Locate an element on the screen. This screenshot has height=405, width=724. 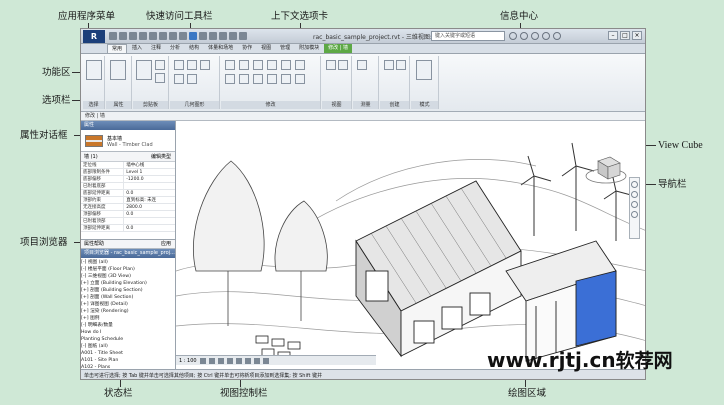
shadows-icon is located at coordinates (229, 360).